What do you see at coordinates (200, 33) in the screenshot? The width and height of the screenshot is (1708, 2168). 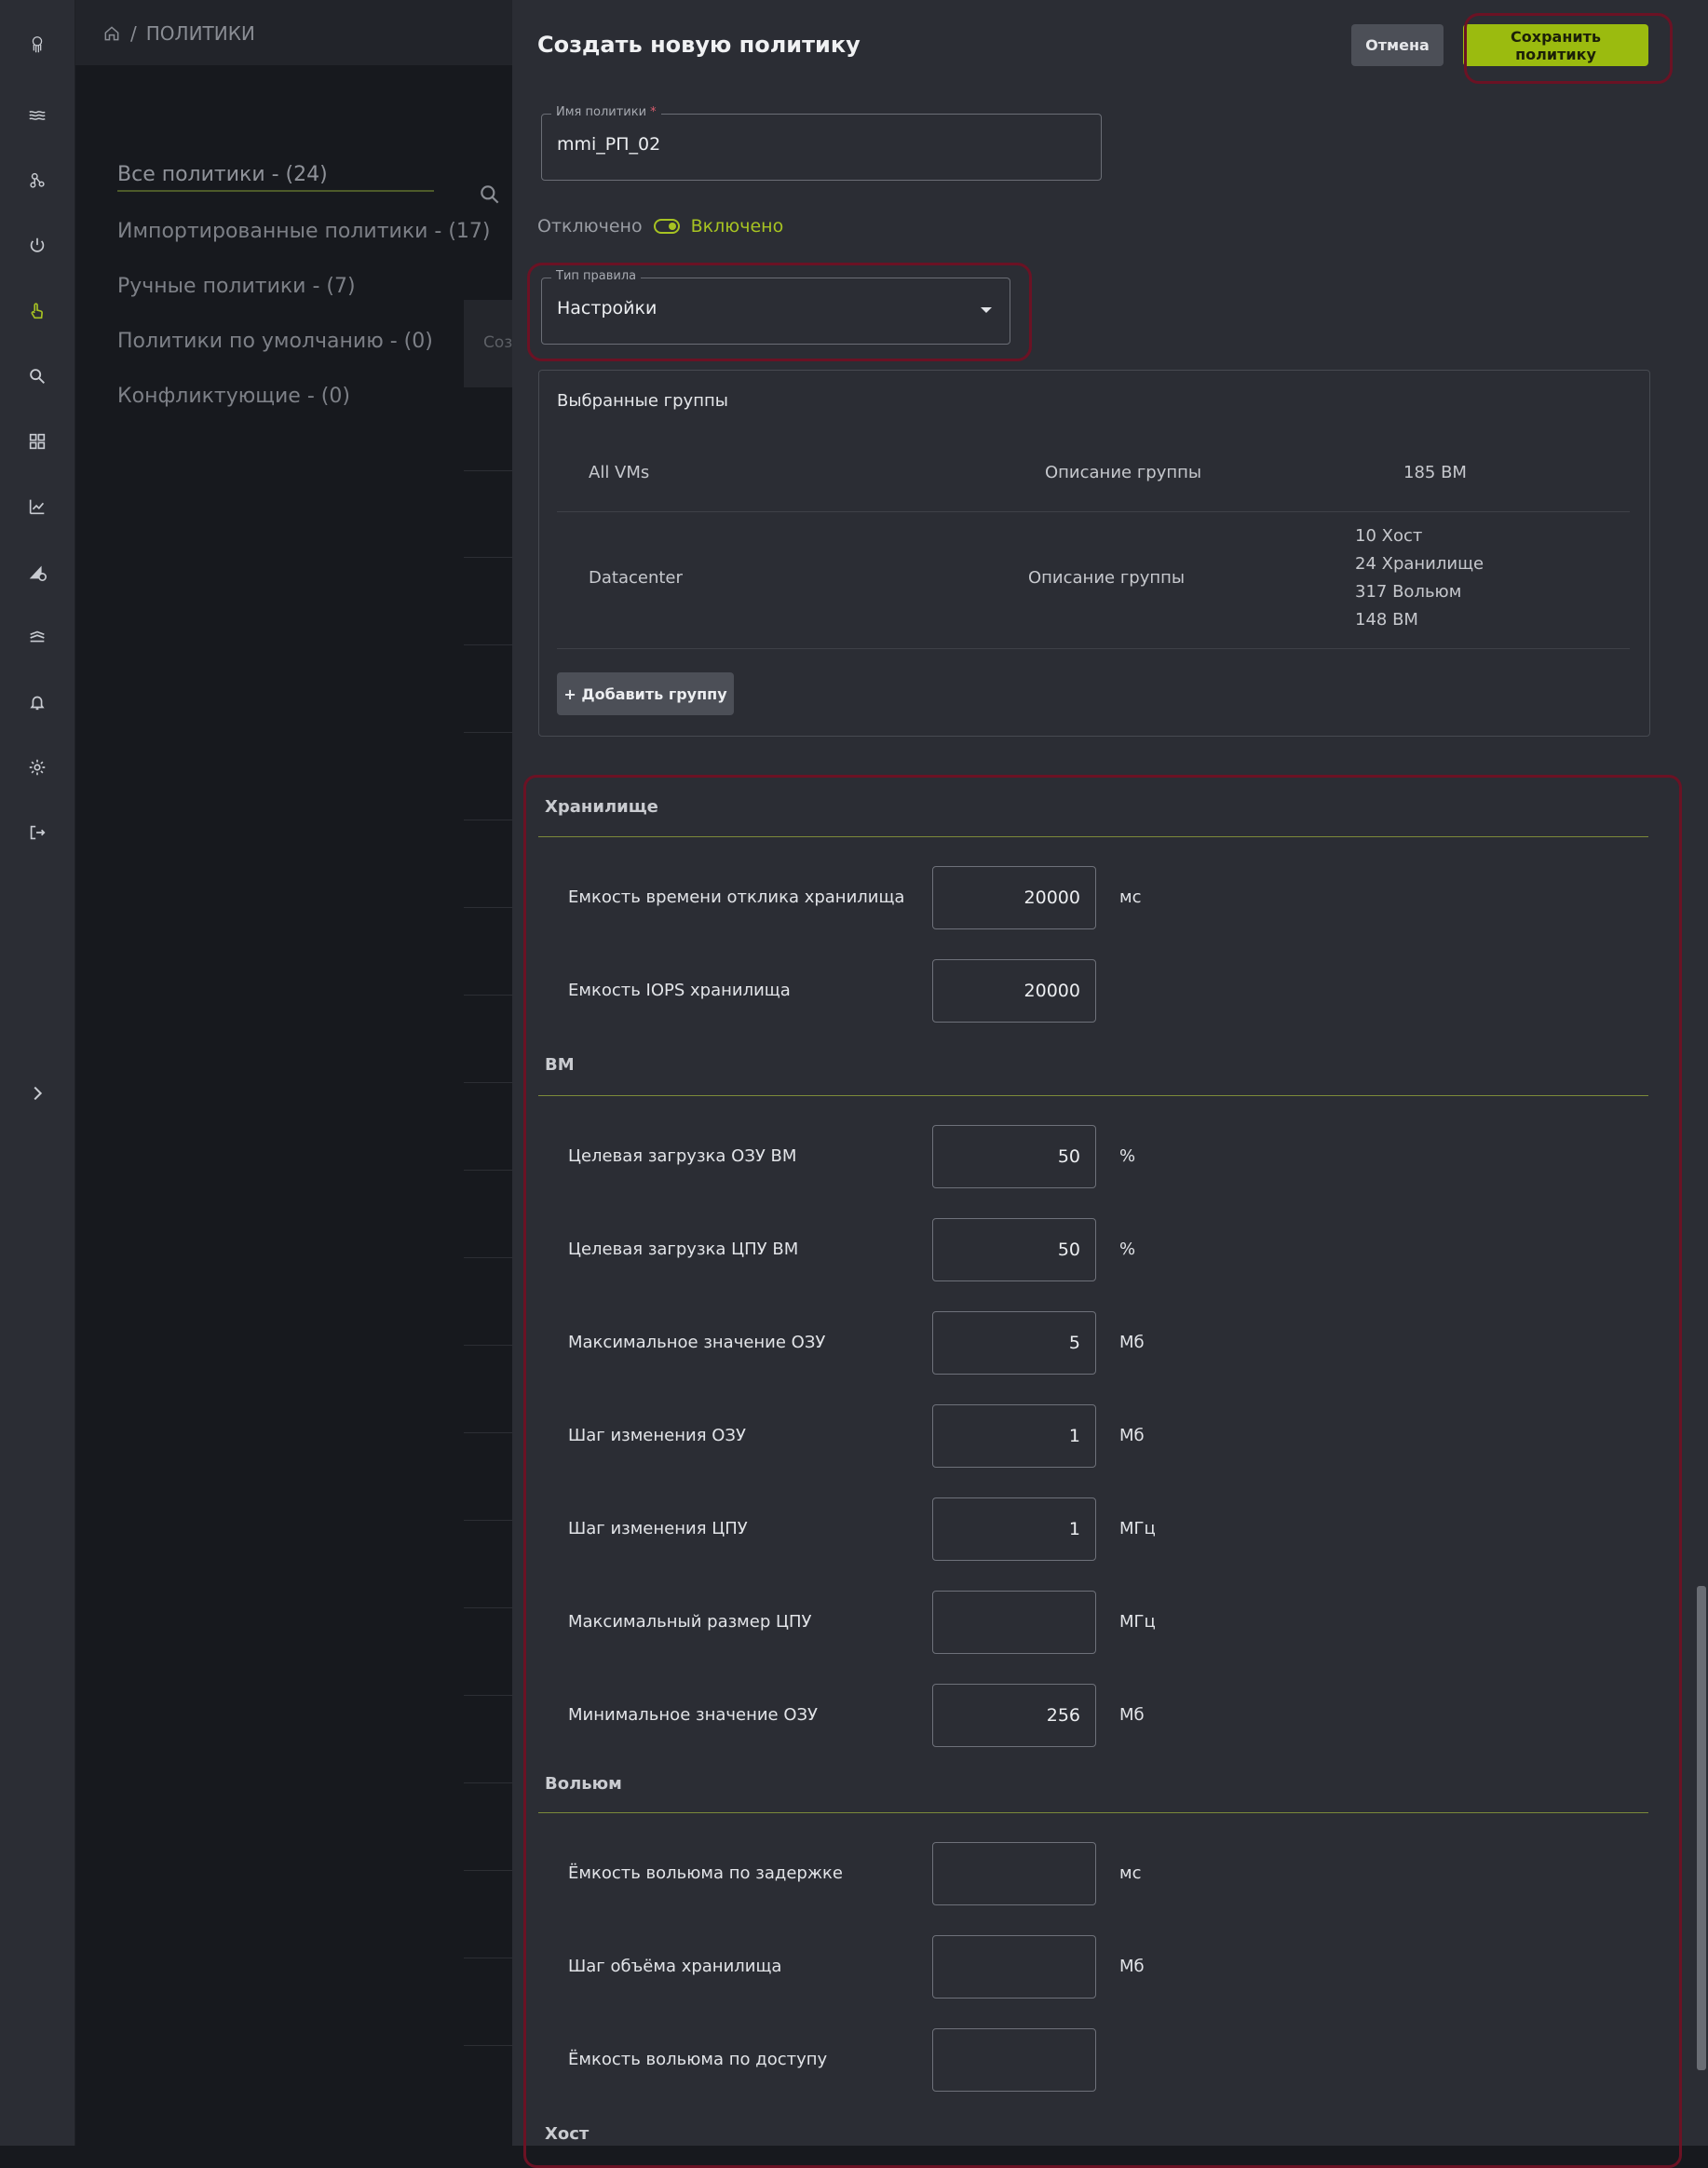 I see `breadcrumb-current: ПОЛИТИКИ` at bounding box center [200, 33].